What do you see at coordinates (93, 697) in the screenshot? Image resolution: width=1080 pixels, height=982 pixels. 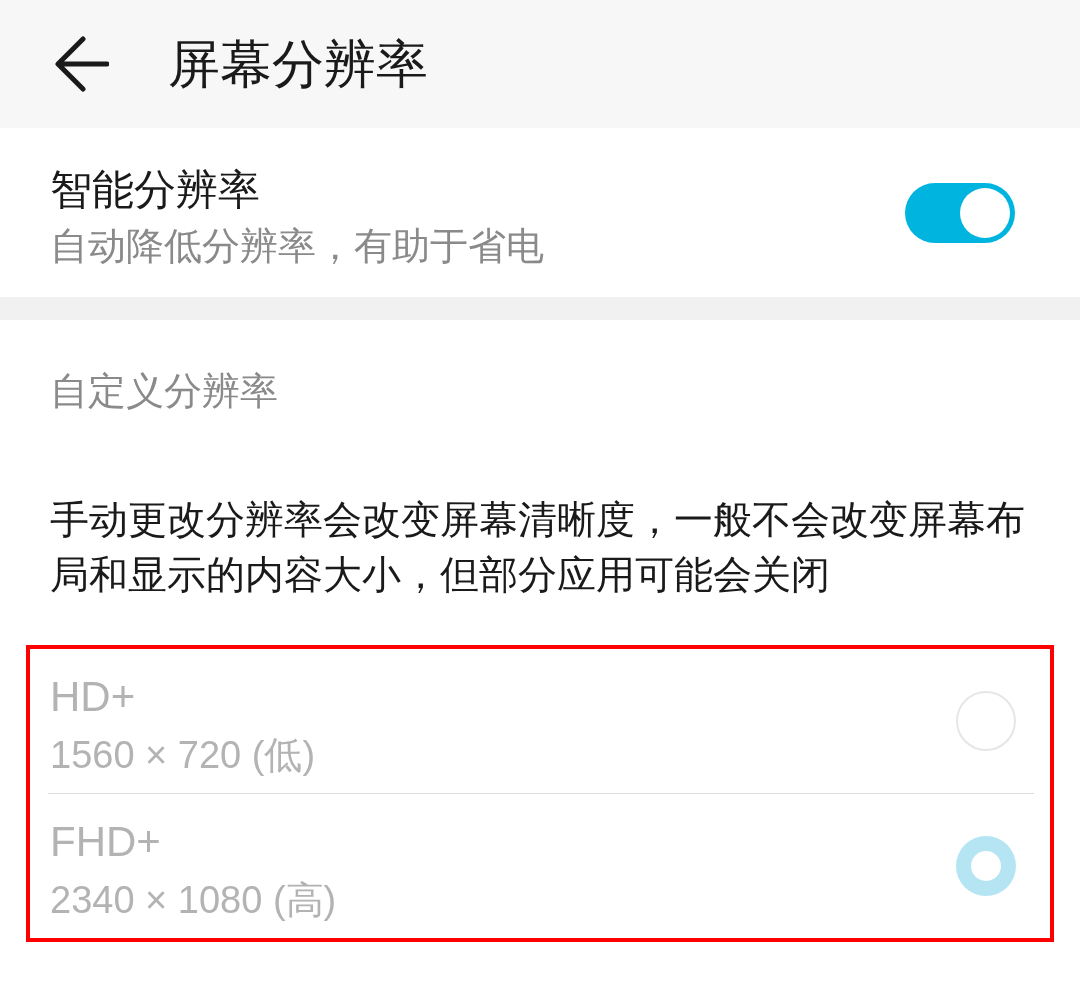 I see `option-label: HD+` at bounding box center [93, 697].